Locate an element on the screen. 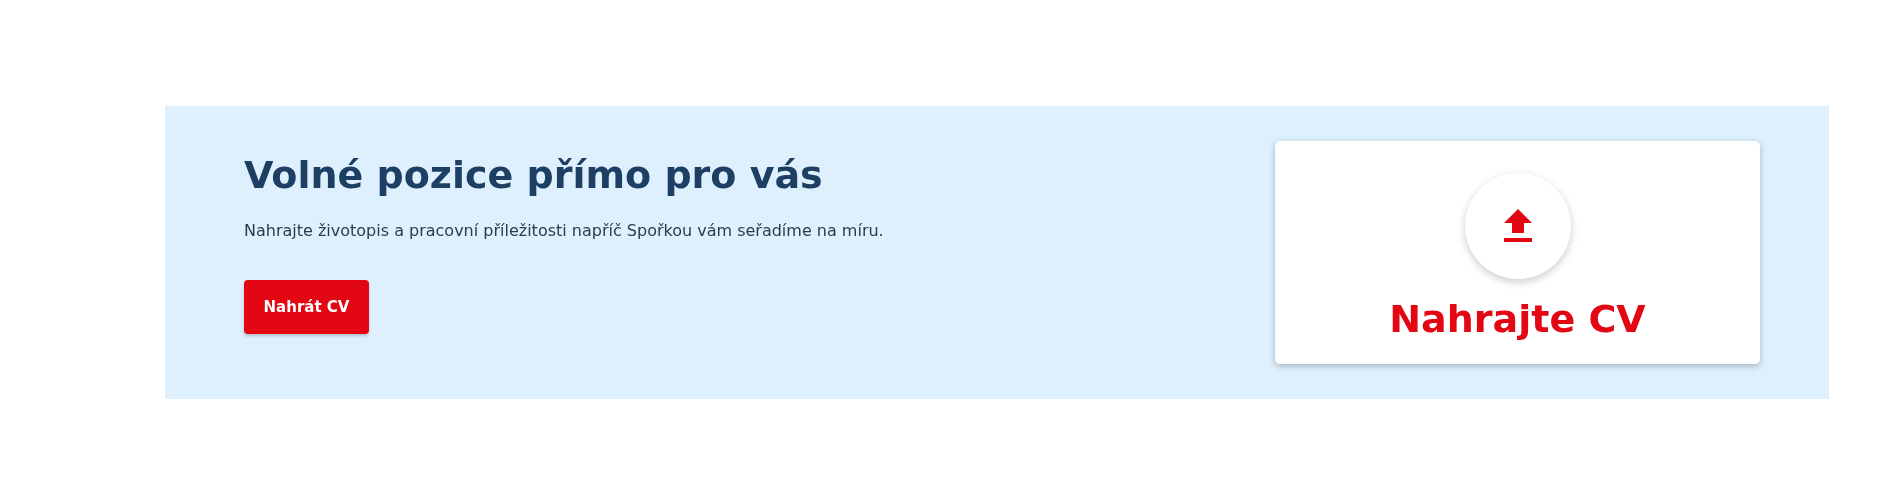  banner-title: Volné pozice přímo pro vás is located at coordinates (533, 176).